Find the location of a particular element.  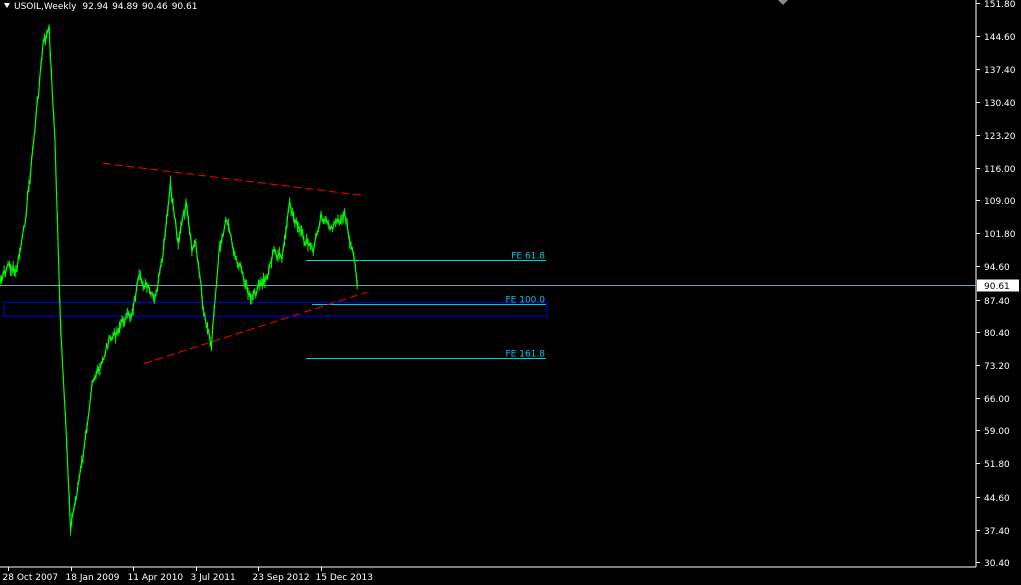

y-tick-label: 59.00 is located at coordinates (997, 432).